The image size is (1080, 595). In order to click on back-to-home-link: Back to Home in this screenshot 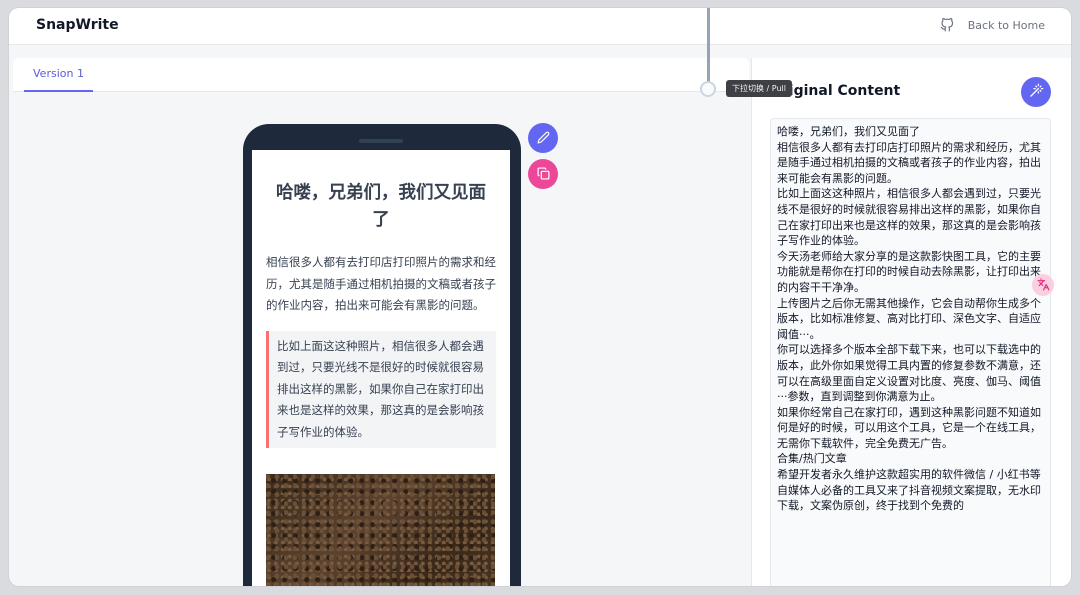, I will do `click(992, 25)`.